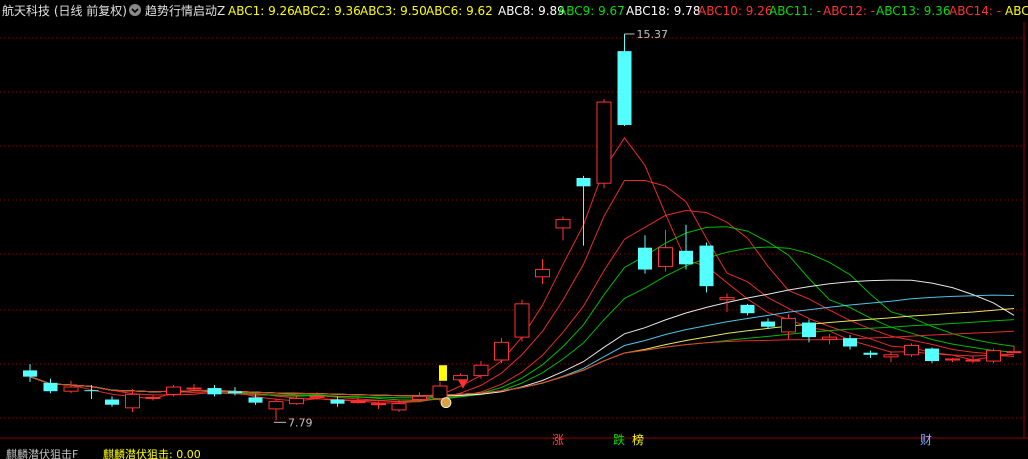  I want to click on high-label: 15.37, so click(653, 34).